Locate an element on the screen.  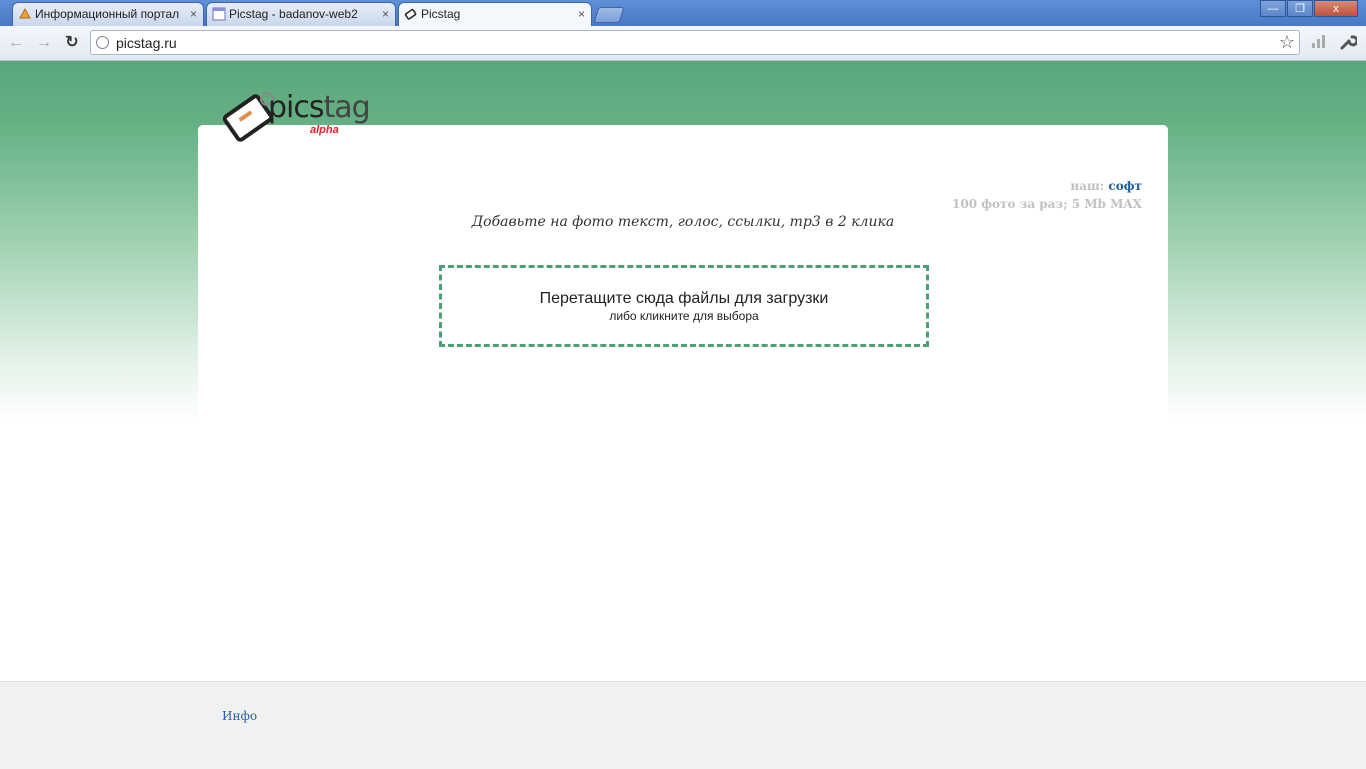
alpha-badge: alpha is located at coordinates (324, 130).